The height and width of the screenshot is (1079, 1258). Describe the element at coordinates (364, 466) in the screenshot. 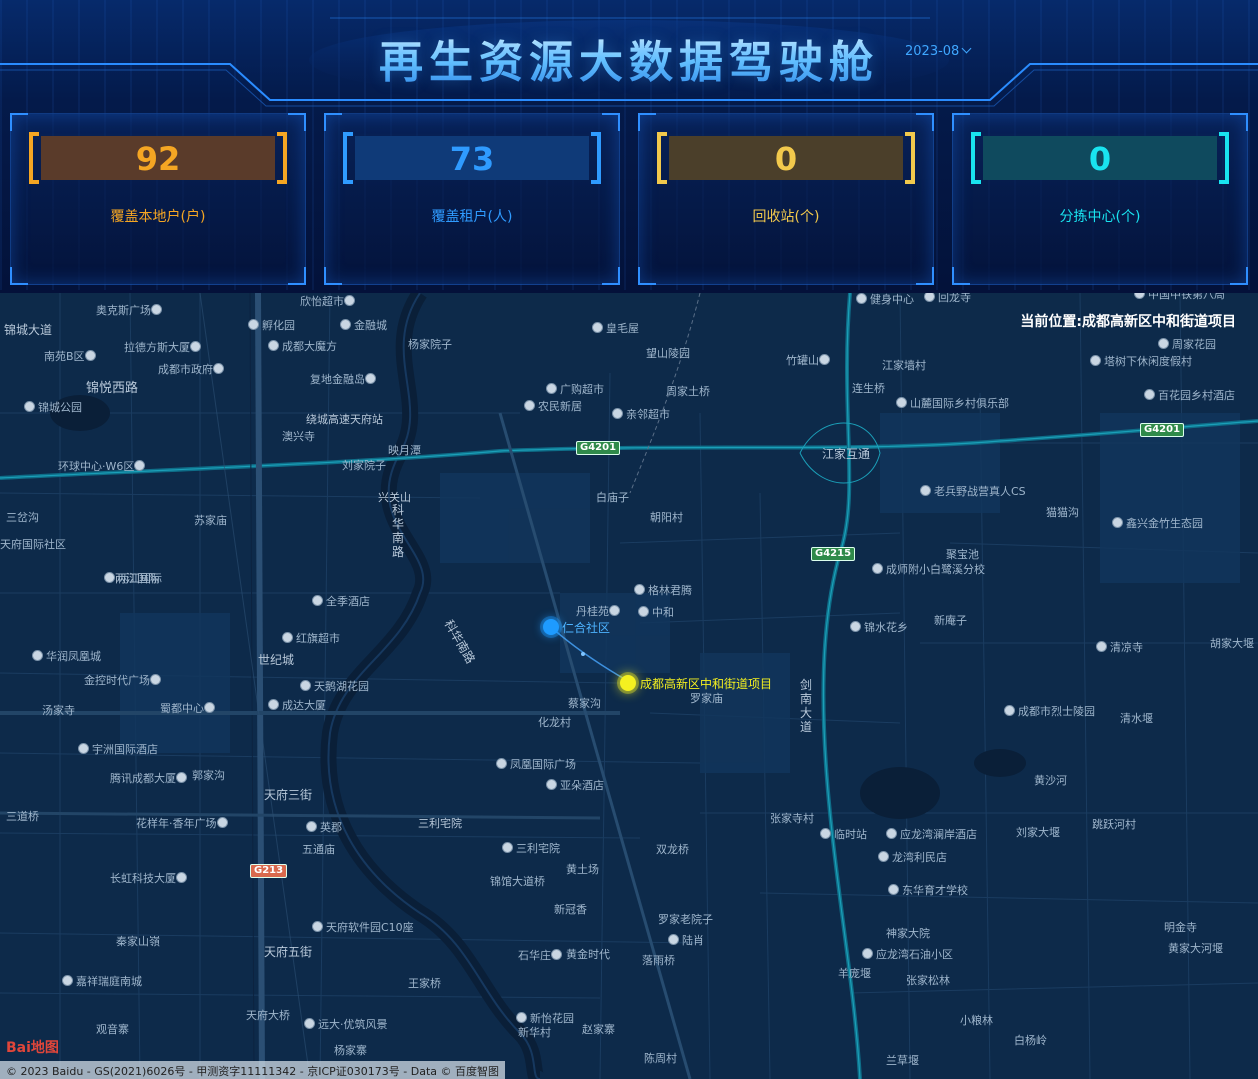

I see `poi: 刘家院子` at that location.